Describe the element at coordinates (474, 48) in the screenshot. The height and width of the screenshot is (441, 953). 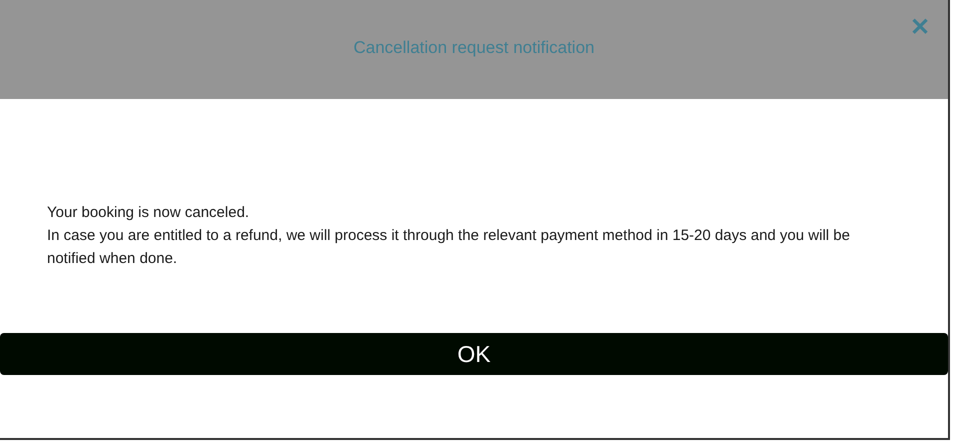
I see `dialog-title: Cancellation request notification` at that location.